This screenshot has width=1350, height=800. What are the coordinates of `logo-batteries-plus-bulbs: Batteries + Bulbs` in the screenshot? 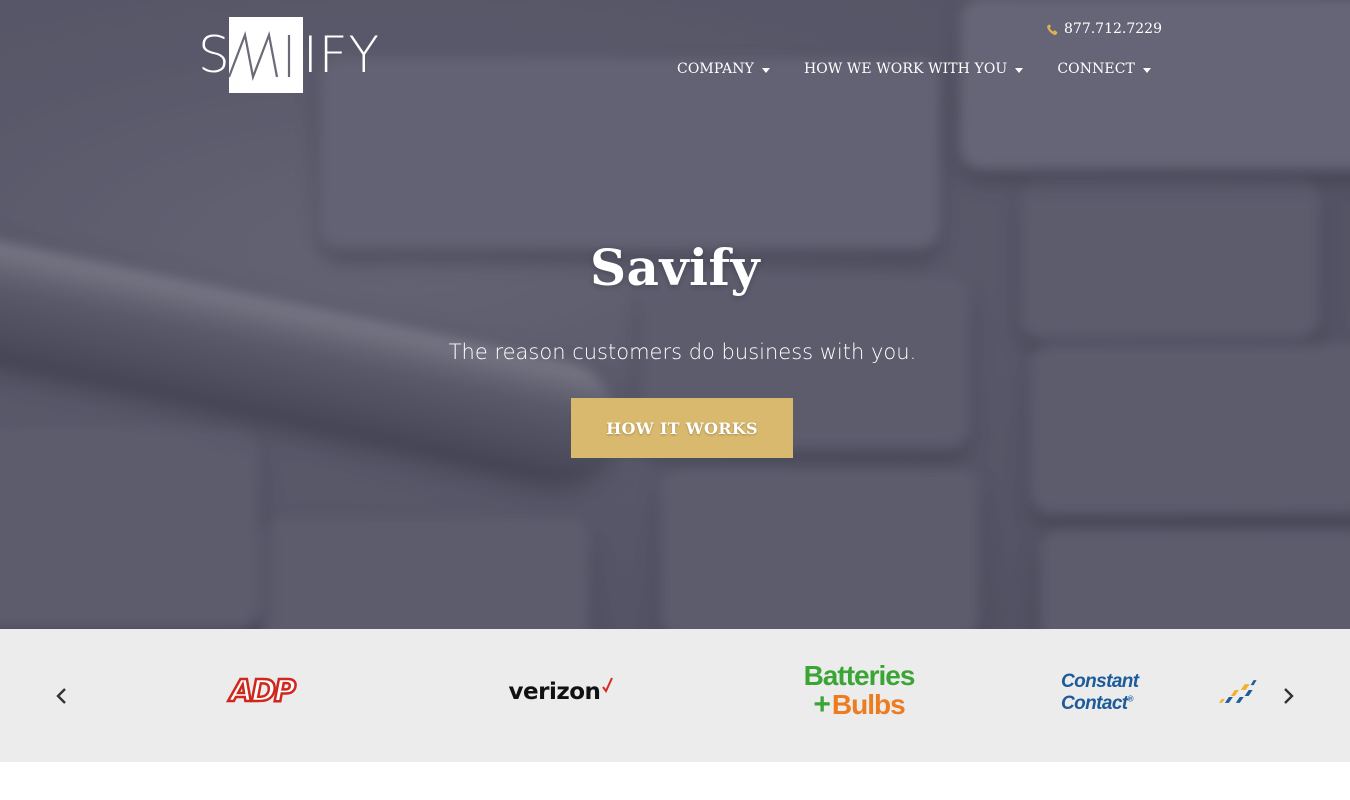 It's located at (859, 691).